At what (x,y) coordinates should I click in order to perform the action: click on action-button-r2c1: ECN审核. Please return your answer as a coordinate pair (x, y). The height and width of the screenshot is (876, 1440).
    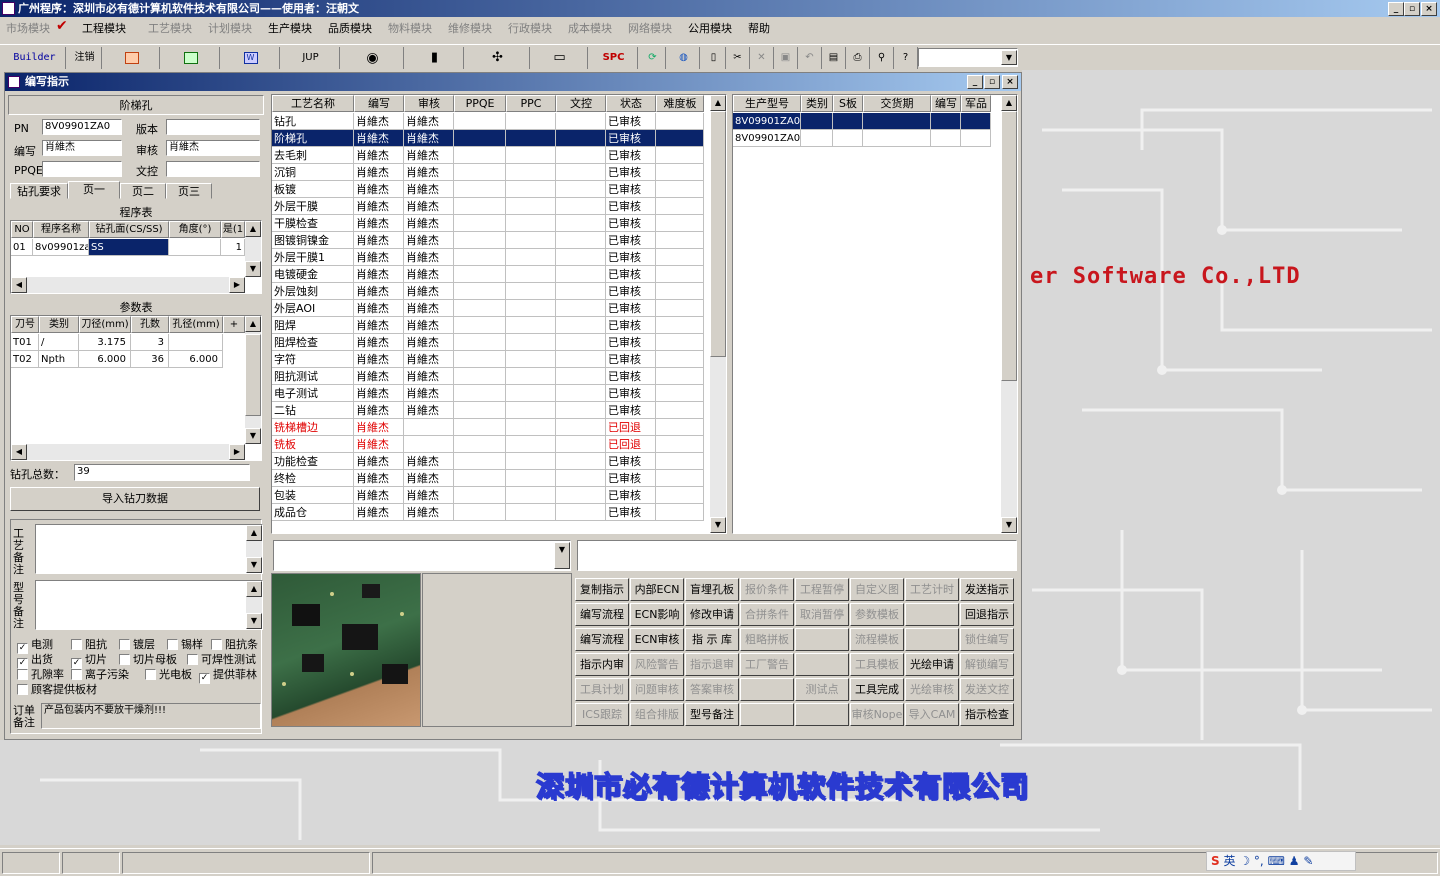
    Looking at the image, I should click on (657, 639).